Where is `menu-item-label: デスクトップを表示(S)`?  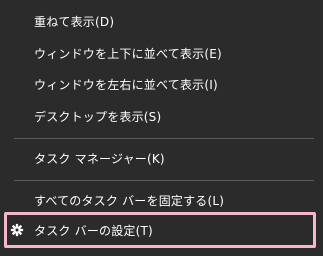 menu-item-label: デスクトップを表示(S) is located at coordinates (98, 116).